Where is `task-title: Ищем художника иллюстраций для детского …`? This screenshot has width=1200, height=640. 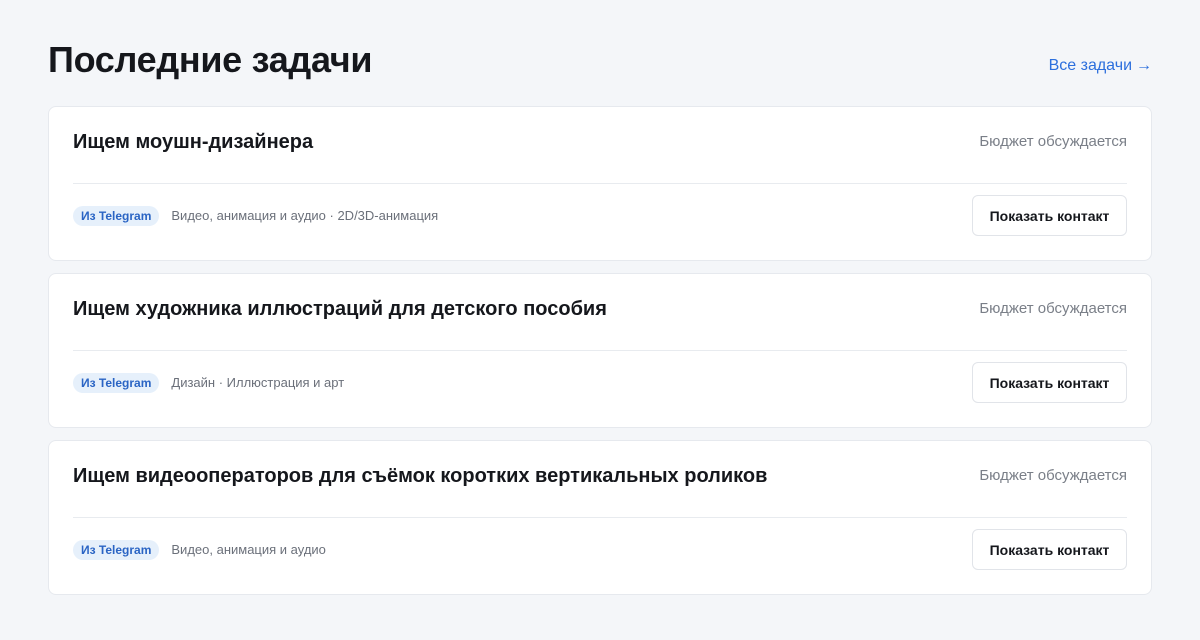
task-title: Ищем художника иллюстраций для детского … is located at coordinates (340, 309).